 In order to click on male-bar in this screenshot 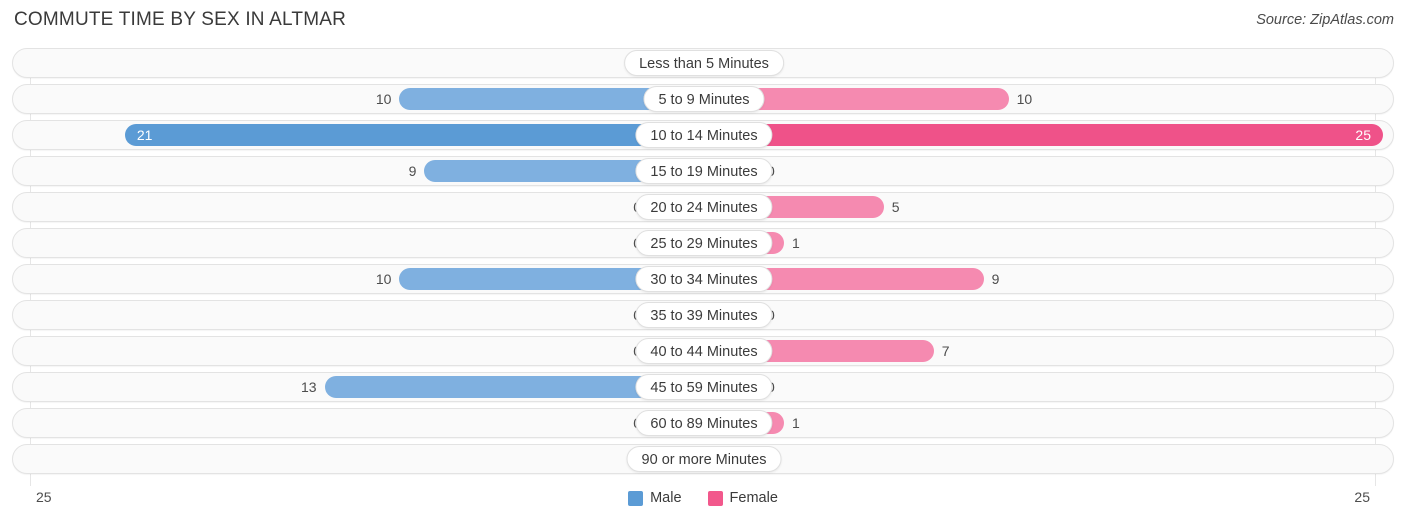, I will do `click(414, 135)`.